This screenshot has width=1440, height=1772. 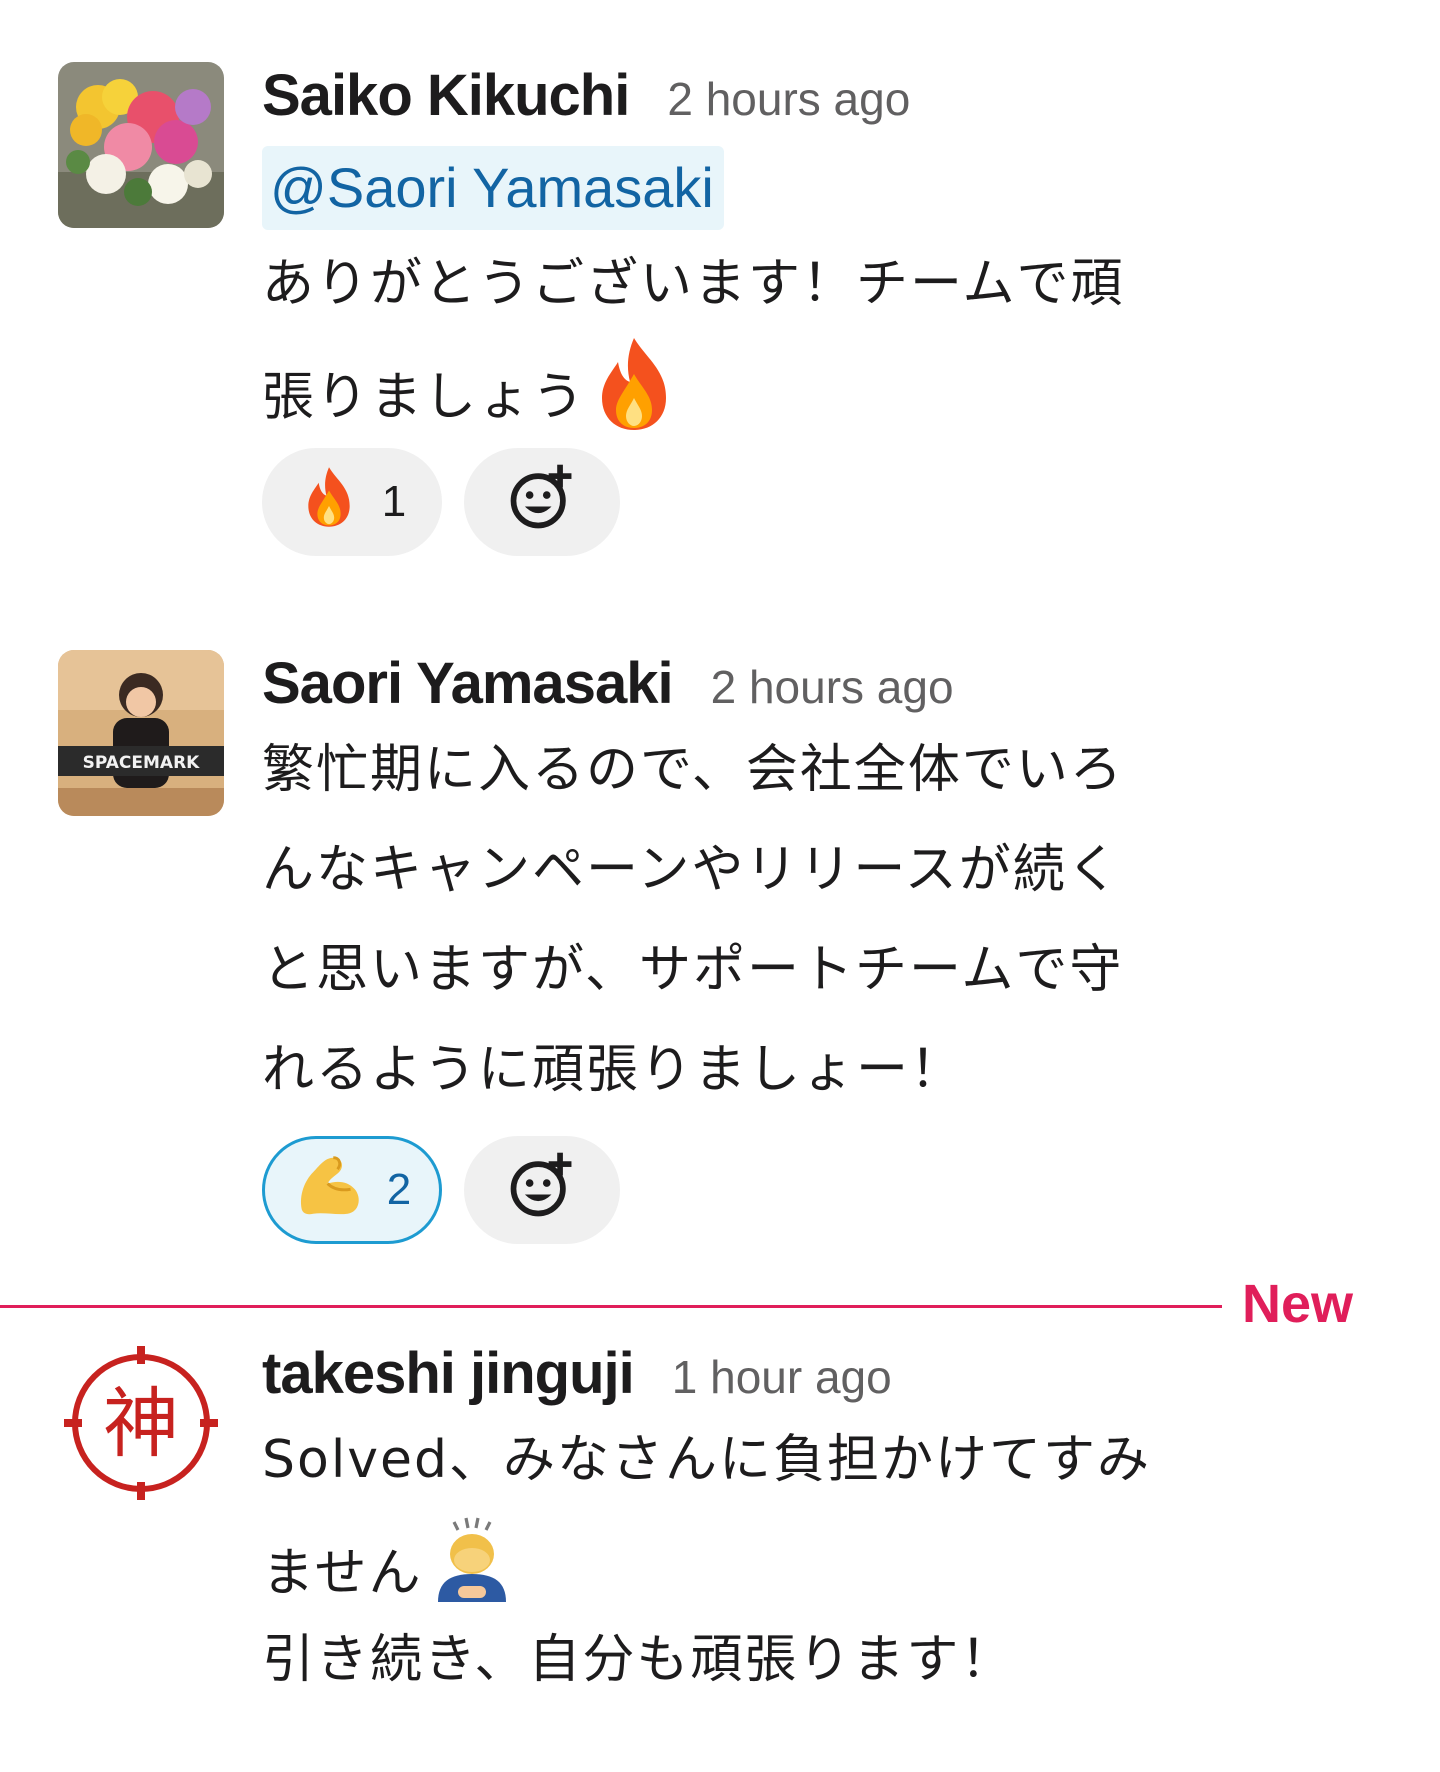 What do you see at coordinates (170, 4) in the screenshot?
I see `previous-message-remnant: · · · · · ·` at bounding box center [170, 4].